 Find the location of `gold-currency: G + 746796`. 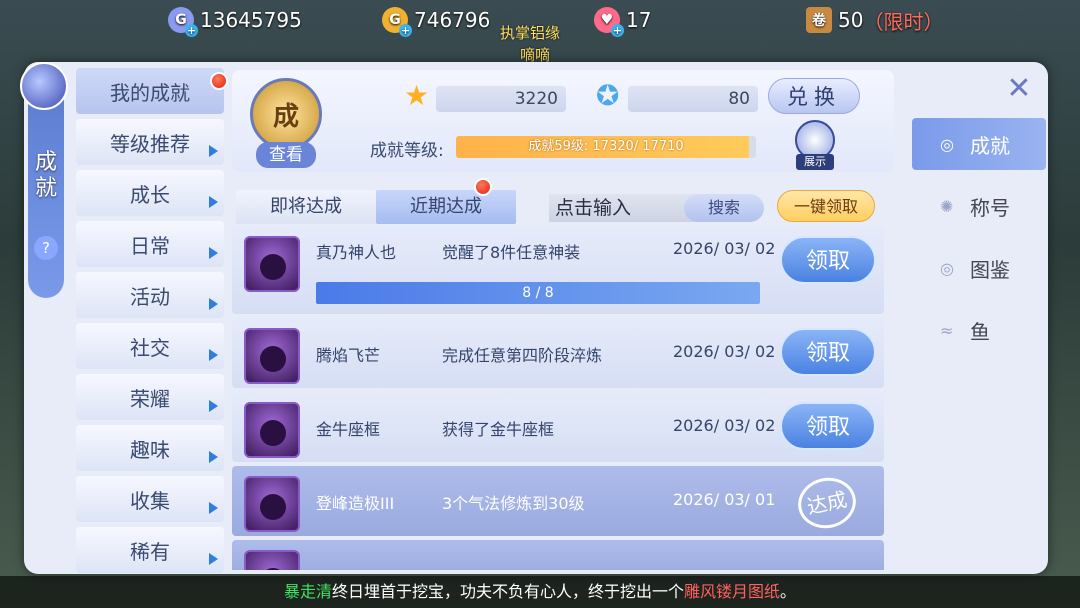

gold-currency: G + 746796 is located at coordinates (436, 20).